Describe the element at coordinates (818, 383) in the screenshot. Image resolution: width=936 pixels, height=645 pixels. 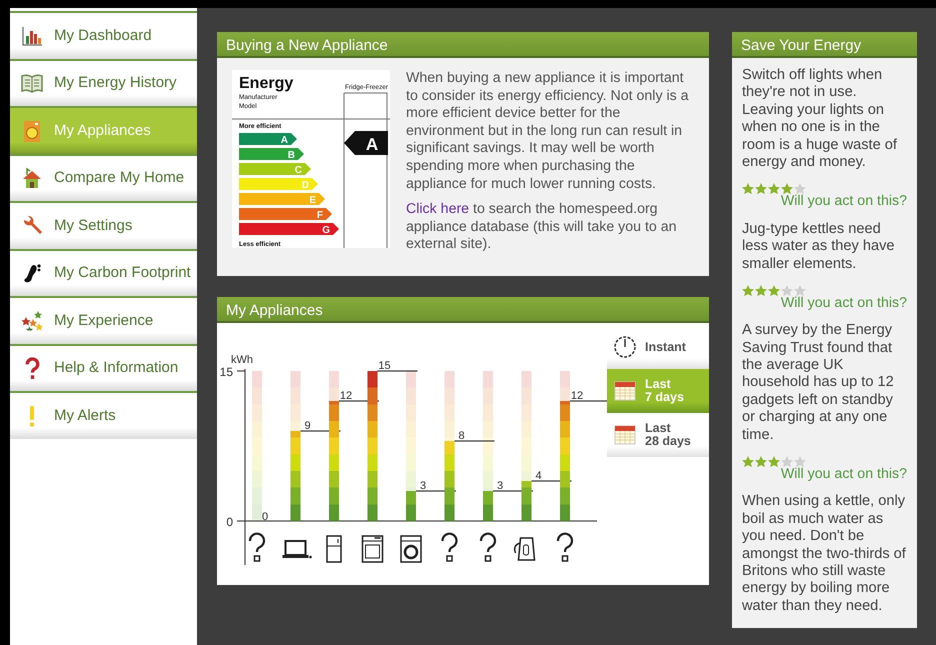
I see `tip-text: A survey by the Energy Saving Trust found that the average UK household has up to 12 gadgets left on standby or charging at any one time.` at that location.